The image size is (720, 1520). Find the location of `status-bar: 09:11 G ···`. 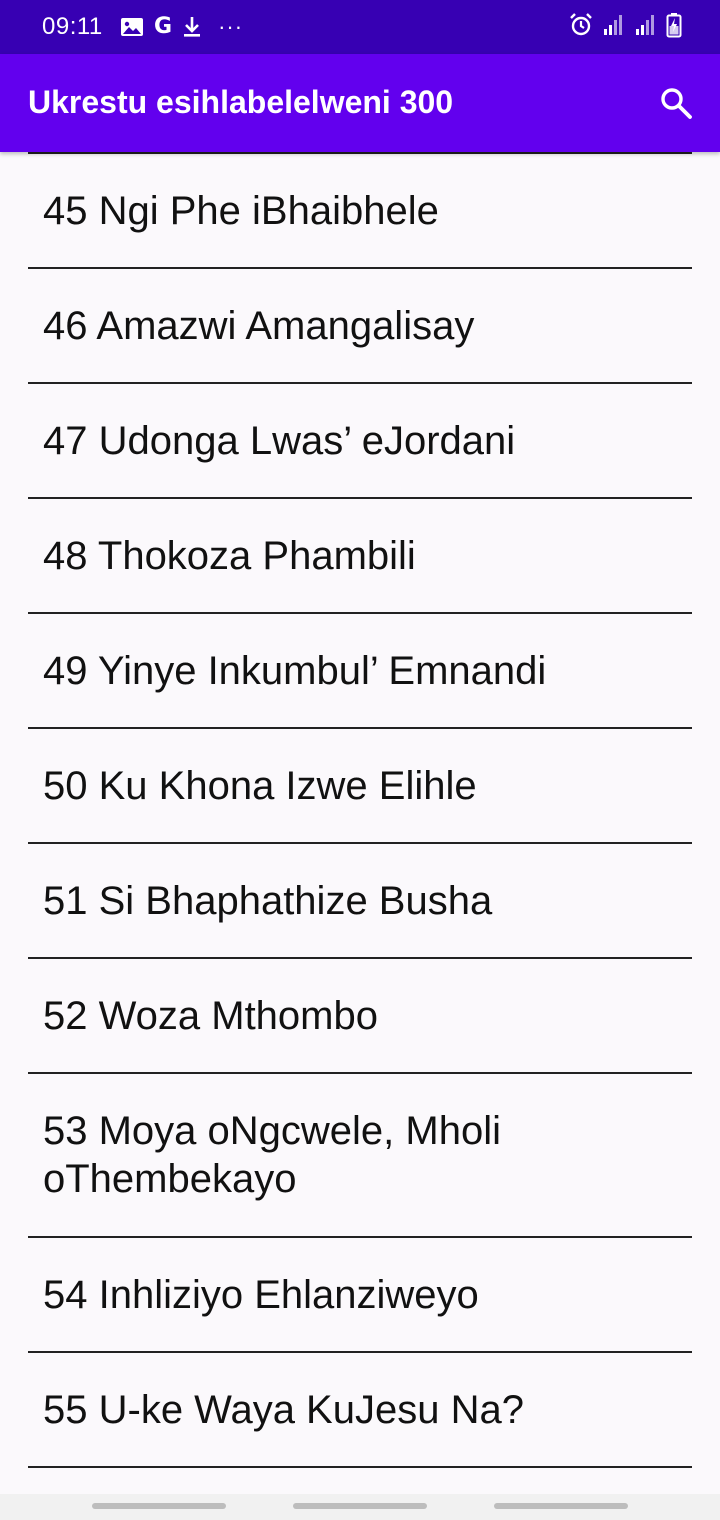

status-bar: 09:11 G ··· is located at coordinates (360, 27).